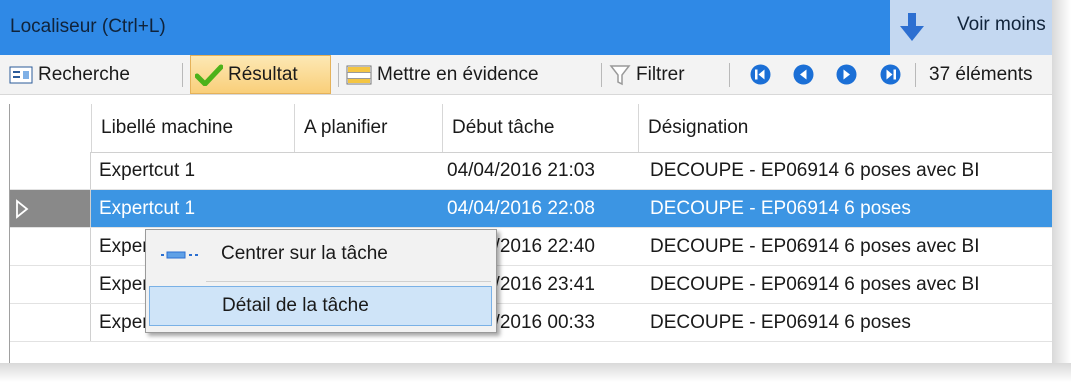  Describe the element at coordinates (803, 74) in the screenshot. I see `previous-icon` at that location.